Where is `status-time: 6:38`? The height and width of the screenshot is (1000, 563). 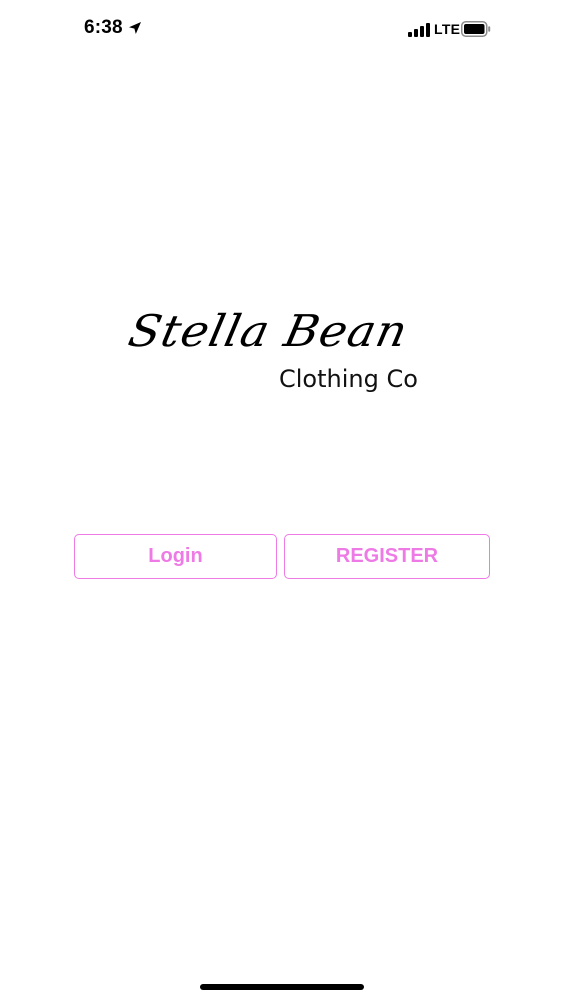
status-time: 6:38 is located at coordinates (103, 27).